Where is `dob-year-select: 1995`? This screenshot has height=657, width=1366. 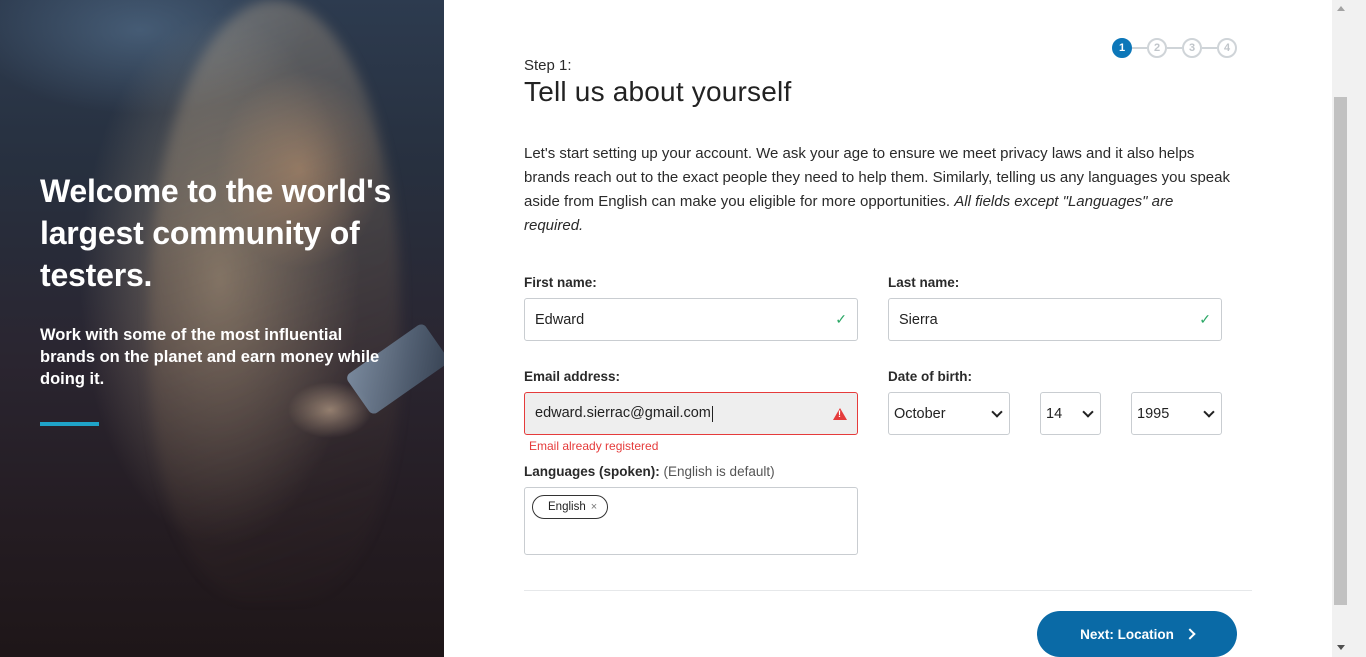
dob-year-select: 1995 is located at coordinates (1176, 413).